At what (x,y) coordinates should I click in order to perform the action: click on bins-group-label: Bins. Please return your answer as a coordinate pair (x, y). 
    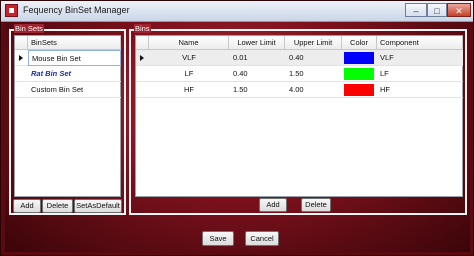
    Looking at the image, I should click on (142, 28).